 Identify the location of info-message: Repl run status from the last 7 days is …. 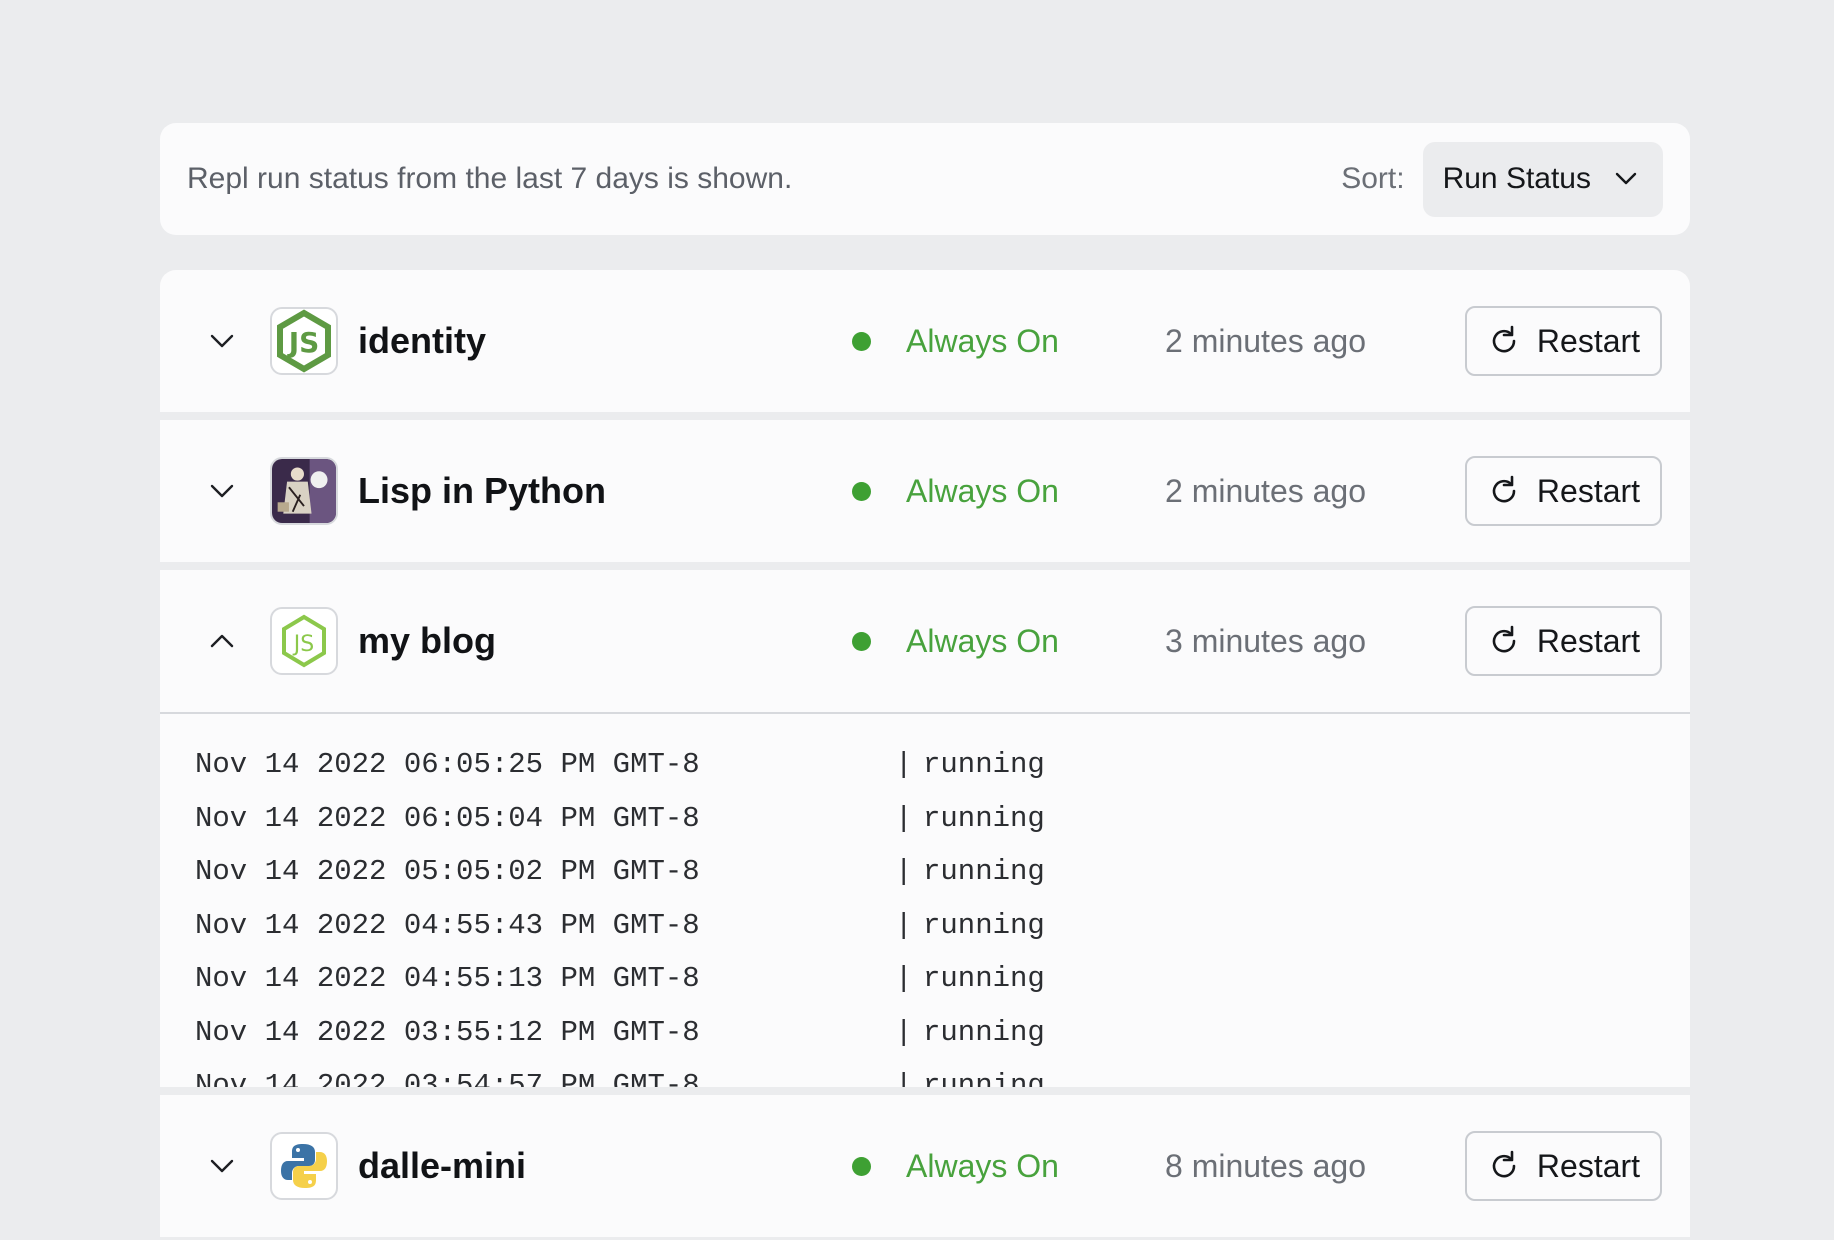
(490, 178).